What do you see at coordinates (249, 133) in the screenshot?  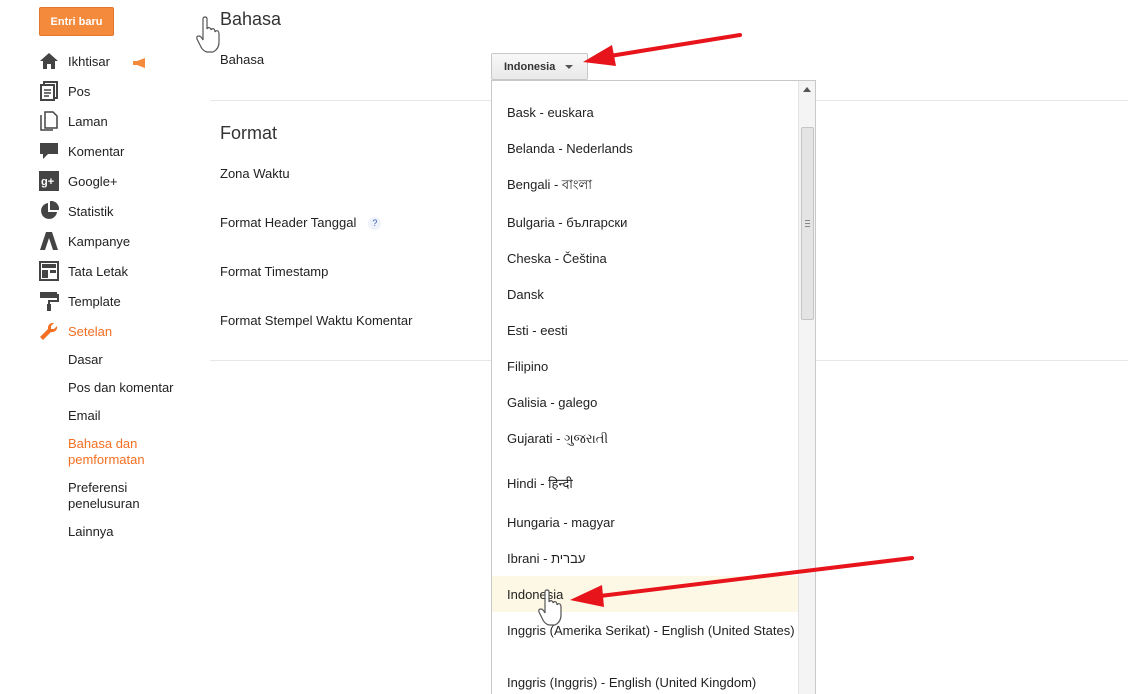 I see `format-heading: Format` at bounding box center [249, 133].